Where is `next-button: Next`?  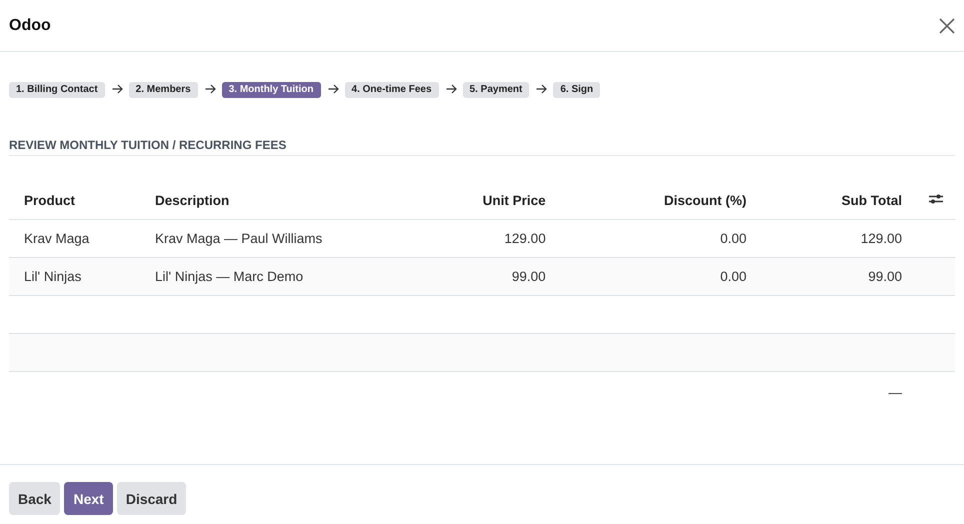 next-button: Next is located at coordinates (88, 498).